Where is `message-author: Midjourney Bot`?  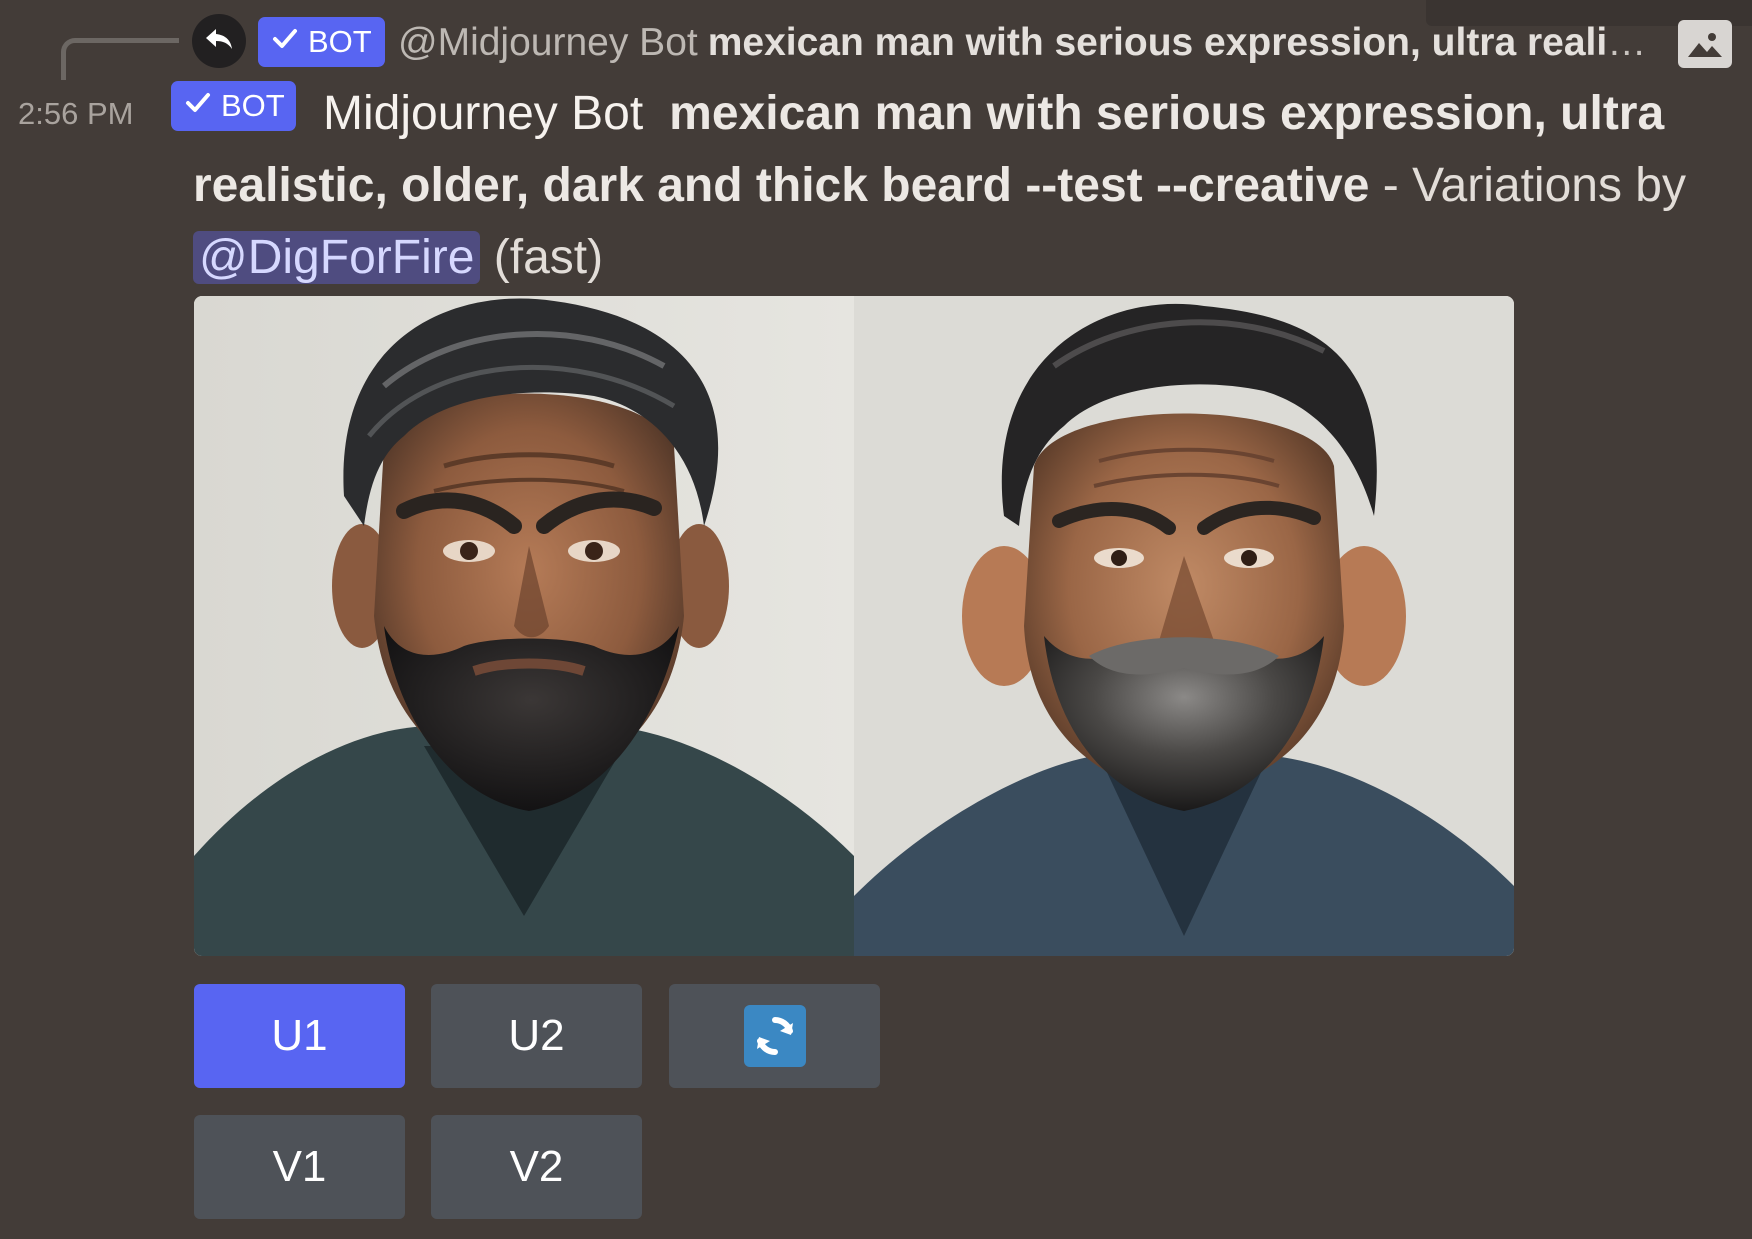 message-author: Midjourney Bot is located at coordinates (483, 113).